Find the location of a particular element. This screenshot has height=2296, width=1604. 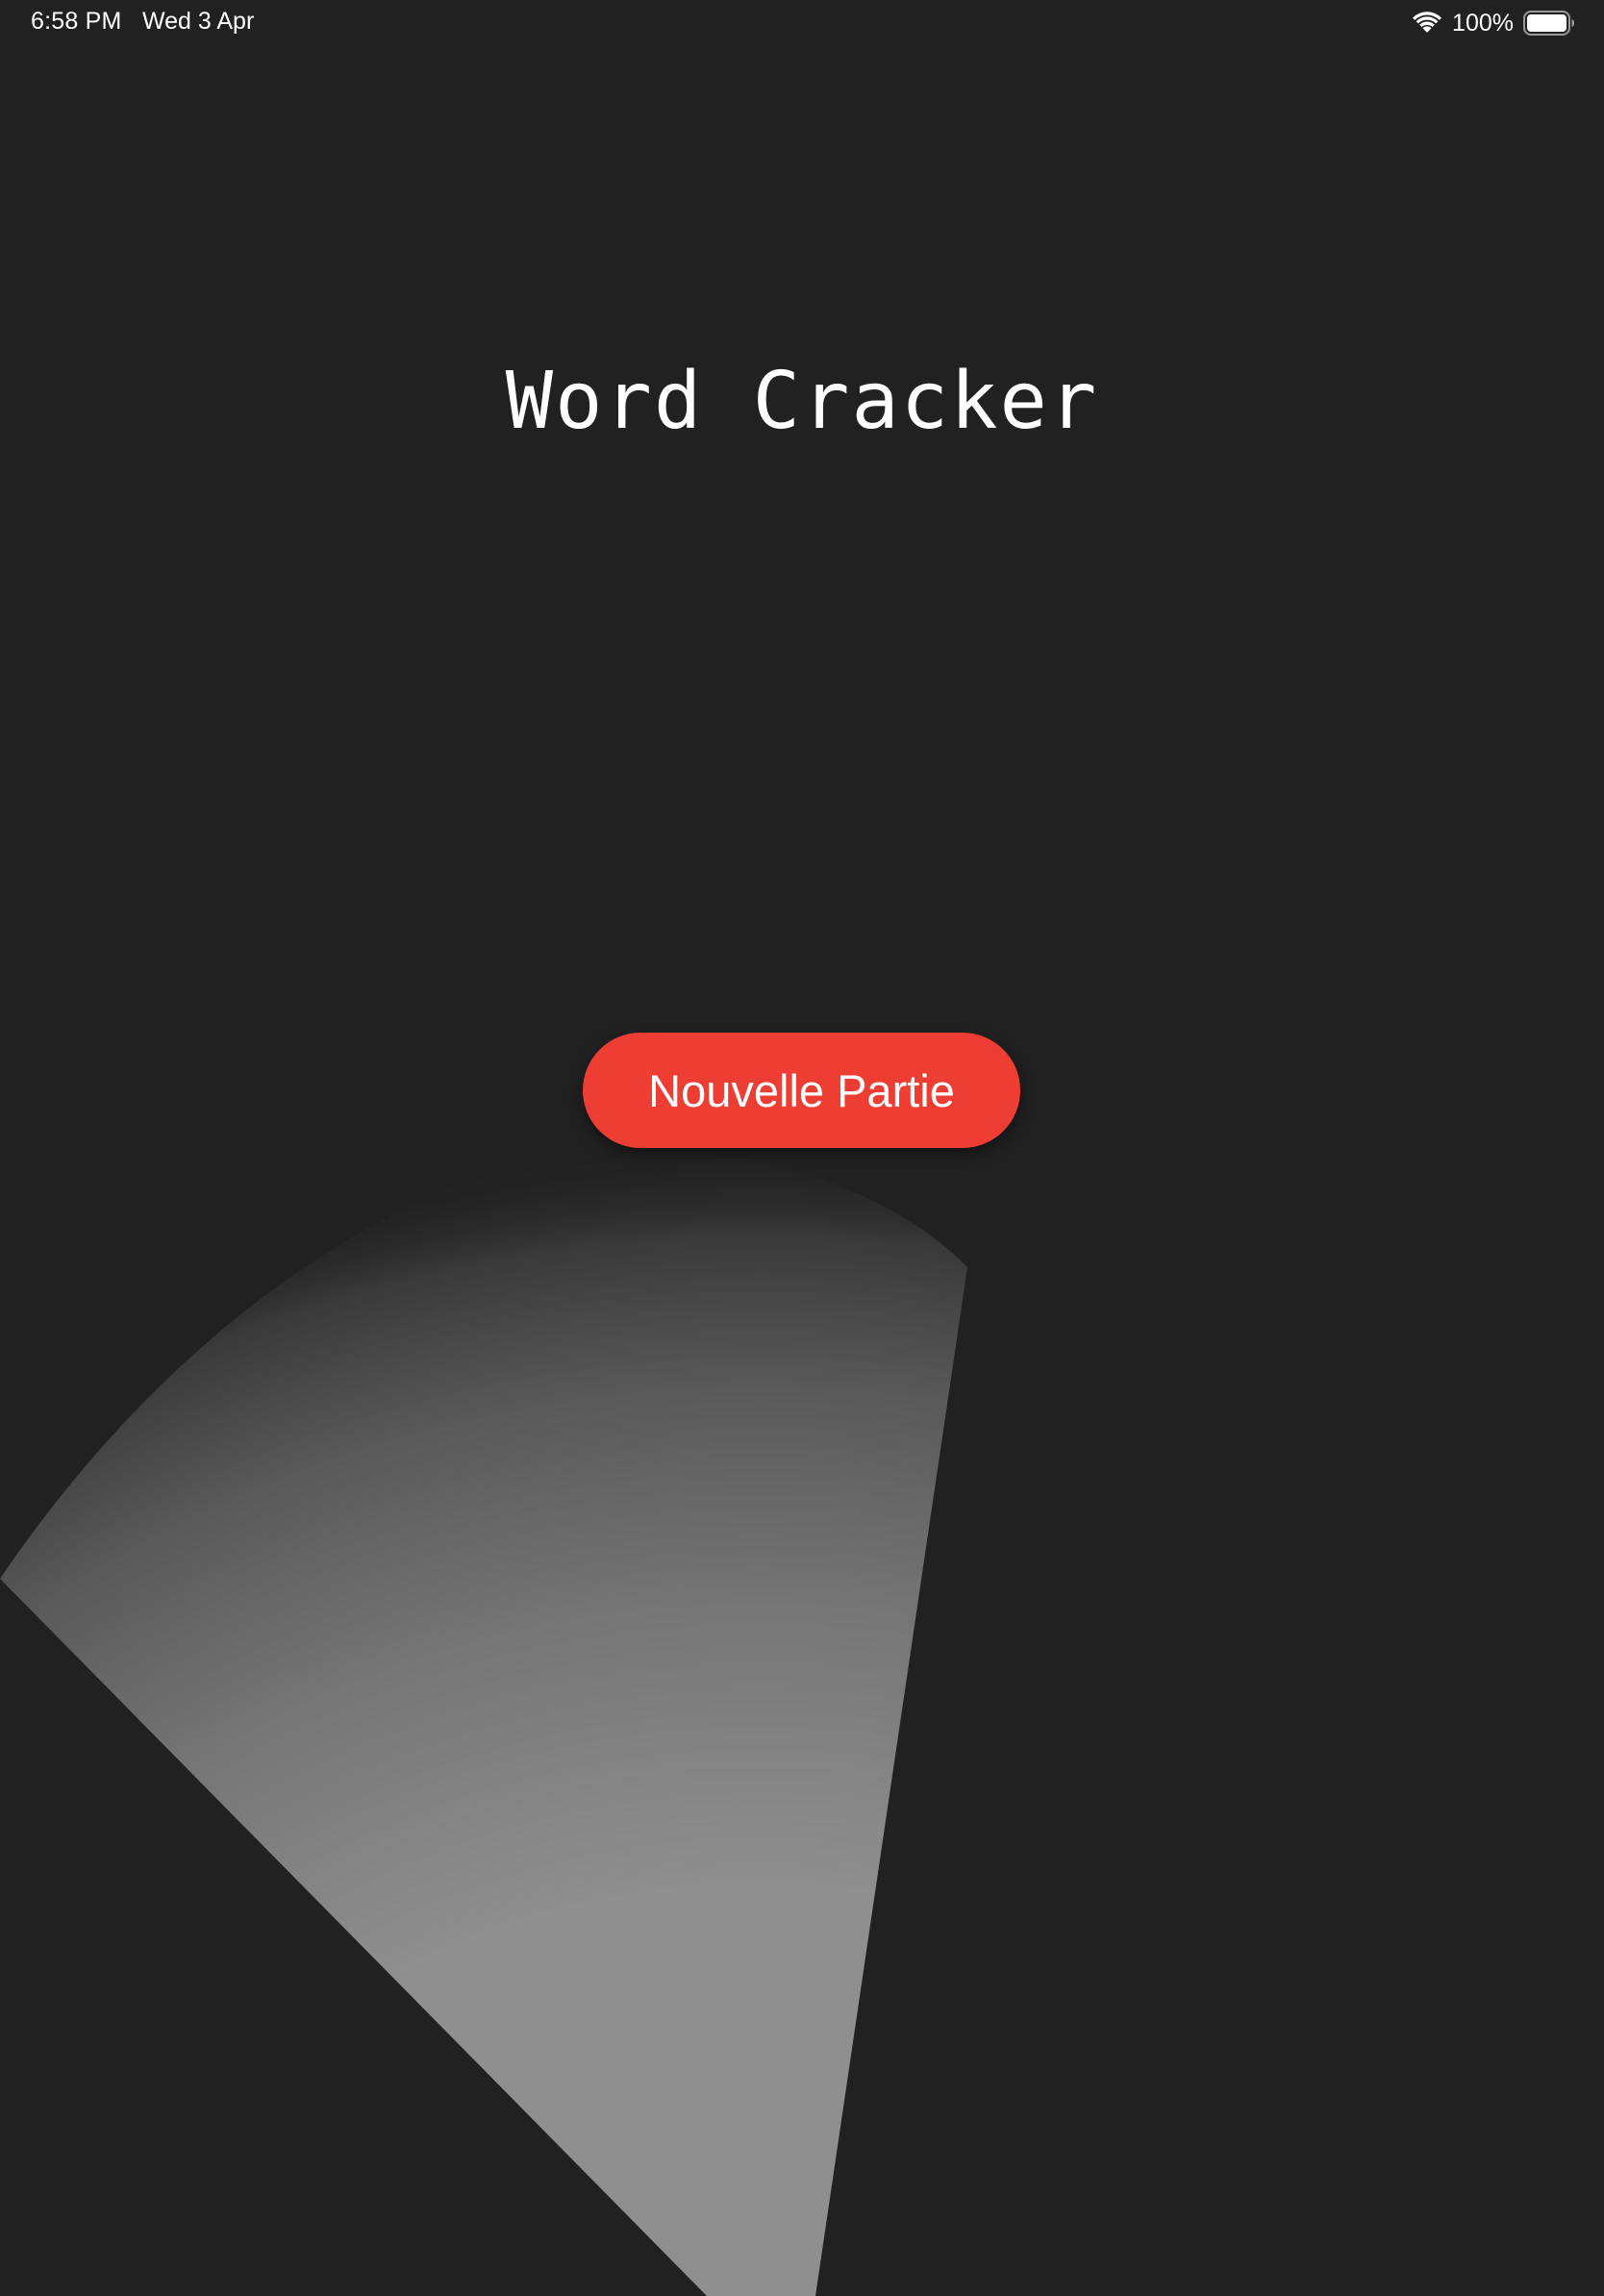

status-bar: 6:58 PM Wed 3 Apr 100% is located at coordinates (802, 23).